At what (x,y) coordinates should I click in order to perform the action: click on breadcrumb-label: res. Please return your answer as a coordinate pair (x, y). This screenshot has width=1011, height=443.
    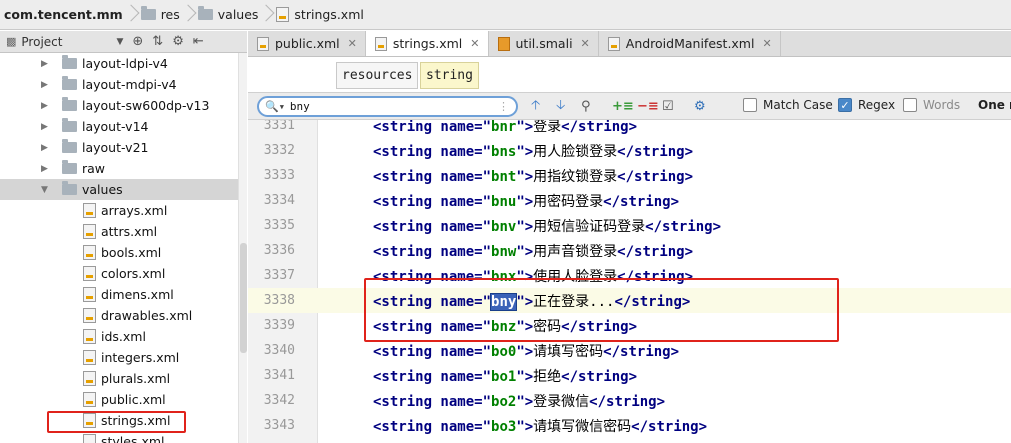
    Looking at the image, I should click on (170, 14).